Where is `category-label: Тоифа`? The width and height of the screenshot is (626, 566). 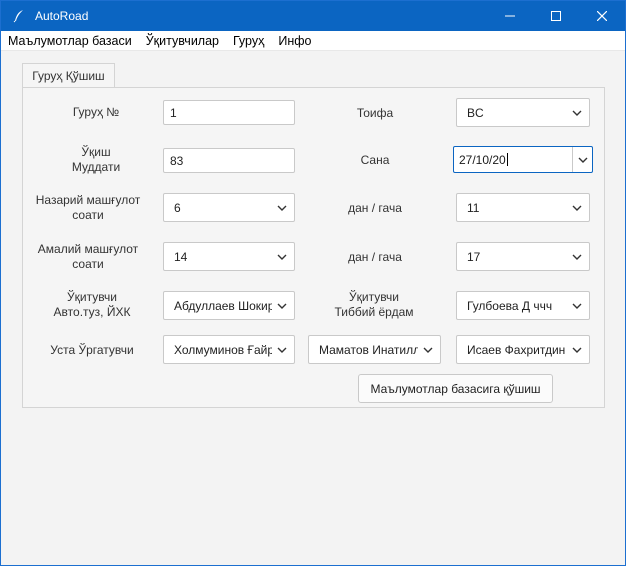 category-label: Тоифа is located at coordinates (375, 112).